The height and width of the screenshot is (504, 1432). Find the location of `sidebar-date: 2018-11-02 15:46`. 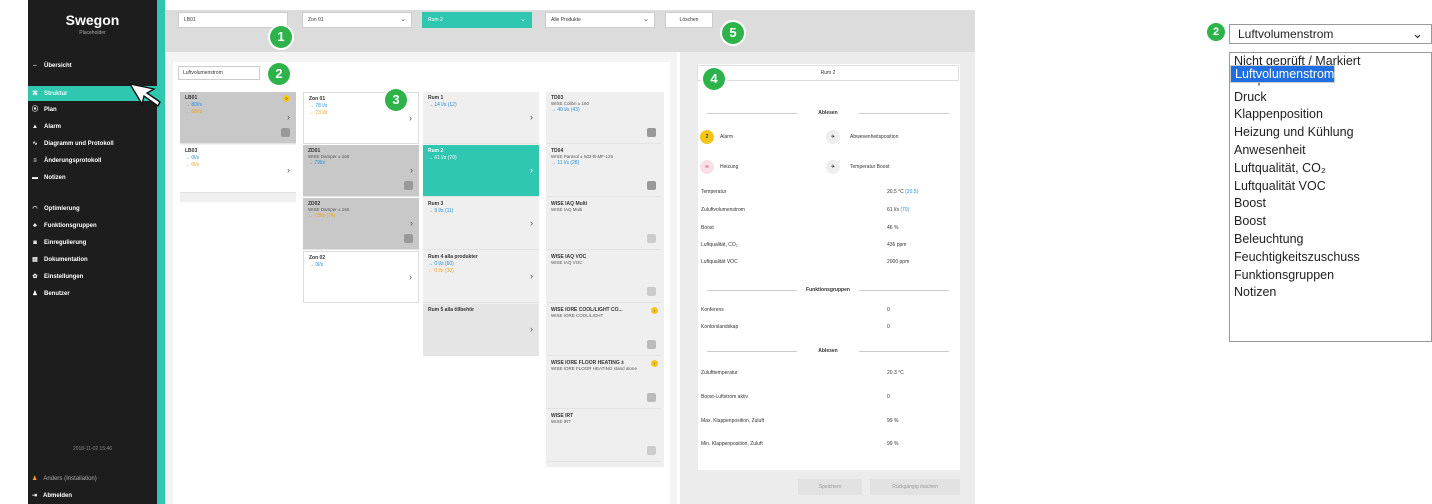

sidebar-date: 2018-11-02 15:46 is located at coordinates (92, 449).